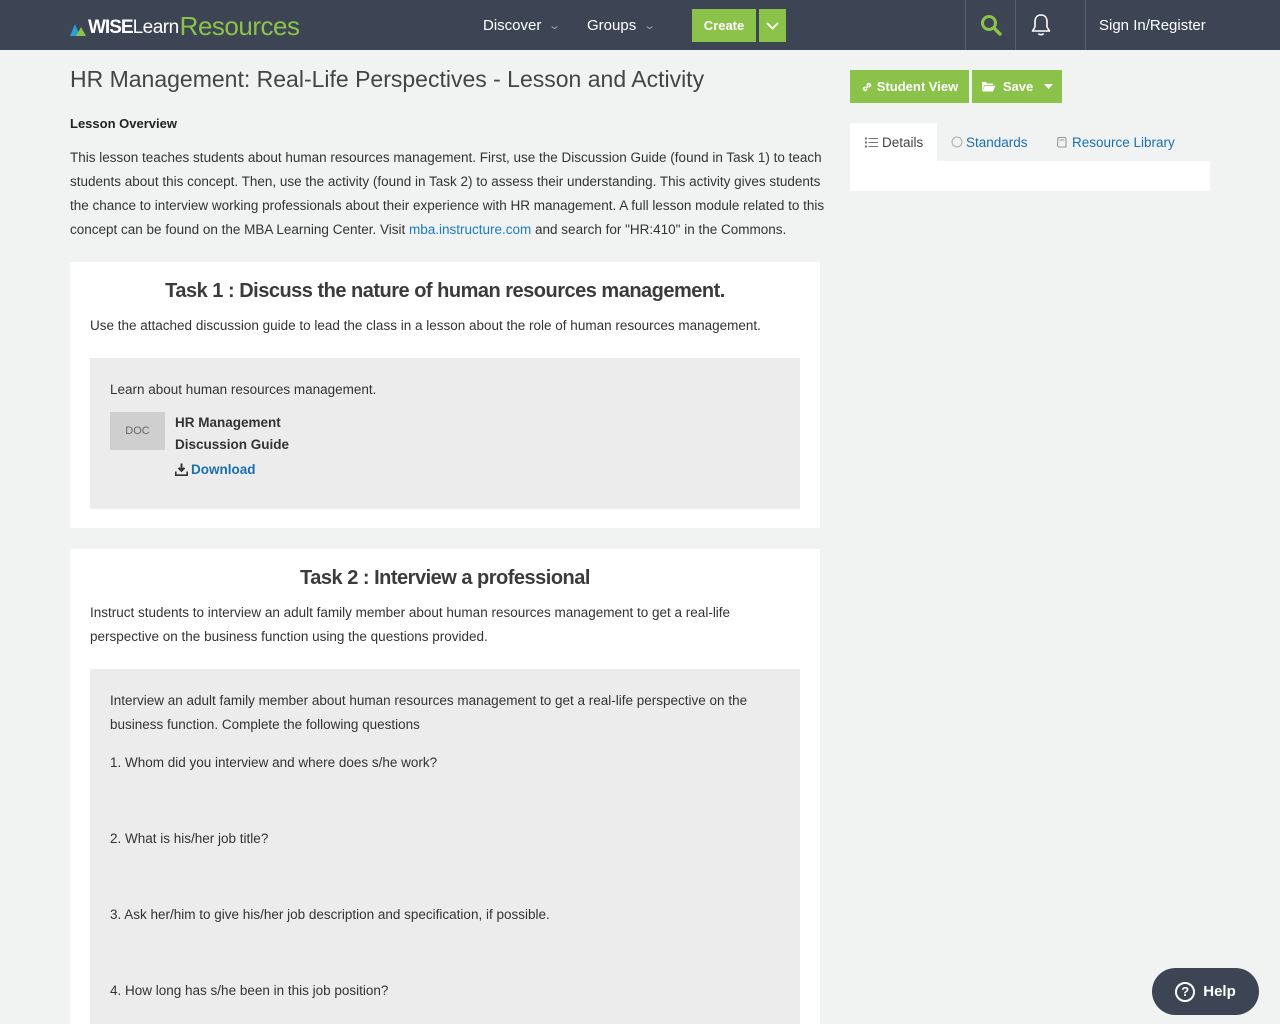 Image resolution: width=1280 pixels, height=1024 pixels. I want to click on save-button: Save, so click(1017, 86).